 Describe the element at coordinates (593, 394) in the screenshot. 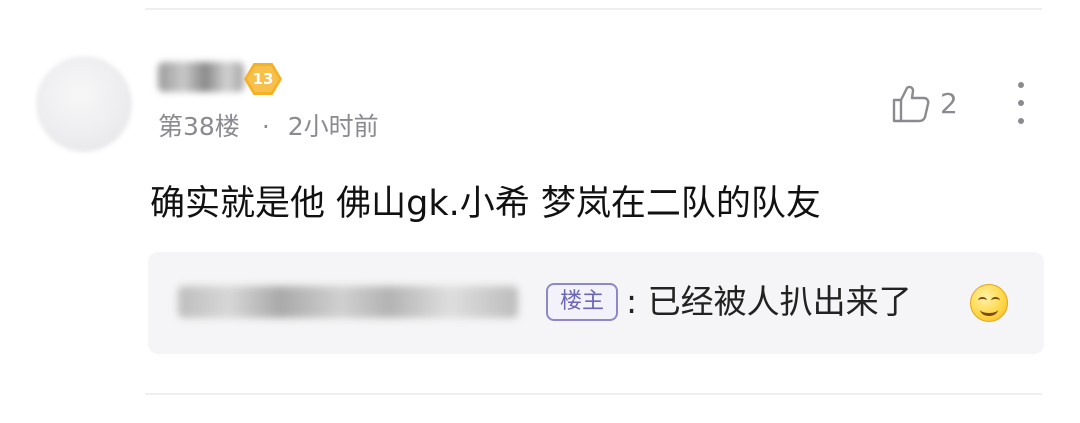

I see `bottom-divider` at that location.